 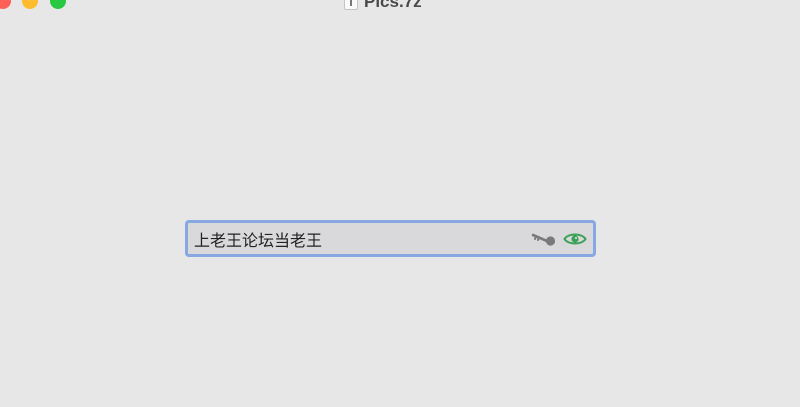 What do you see at coordinates (351, 5) in the screenshot?
I see `document-icon` at bounding box center [351, 5].